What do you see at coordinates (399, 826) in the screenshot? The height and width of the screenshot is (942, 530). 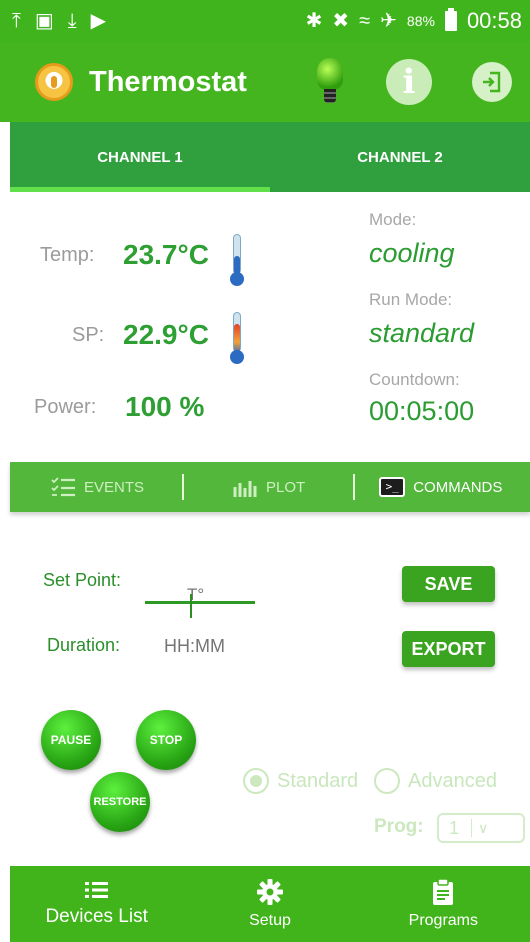 I see `prog-label: Prog:` at bounding box center [399, 826].